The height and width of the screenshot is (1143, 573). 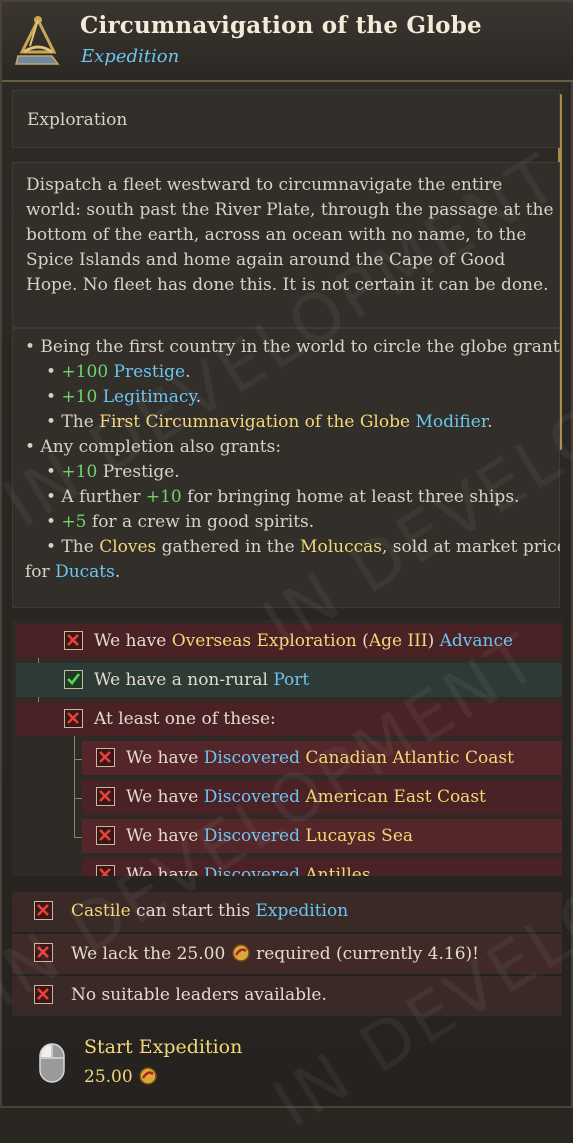 What do you see at coordinates (70, 547) in the screenshot?
I see `cloves-a: • The` at bounding box center [70, 547].